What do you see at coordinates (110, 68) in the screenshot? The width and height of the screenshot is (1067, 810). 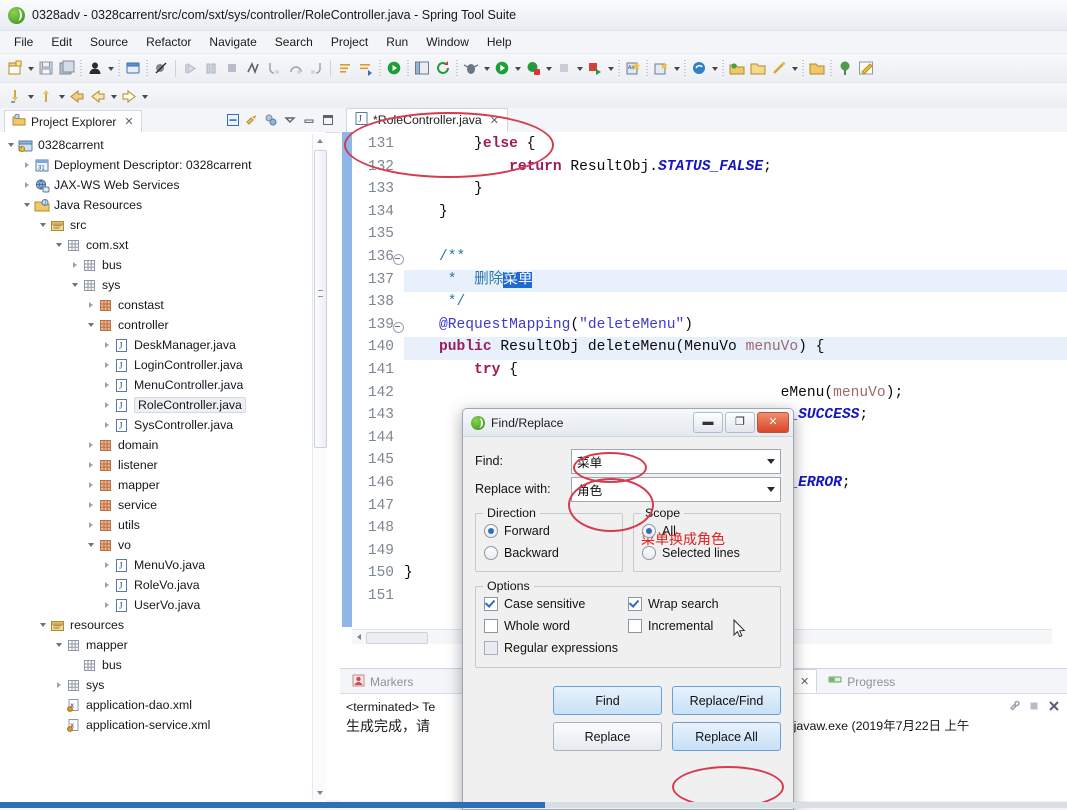 I see `person-dropdown` at bounding box center [110, 68].